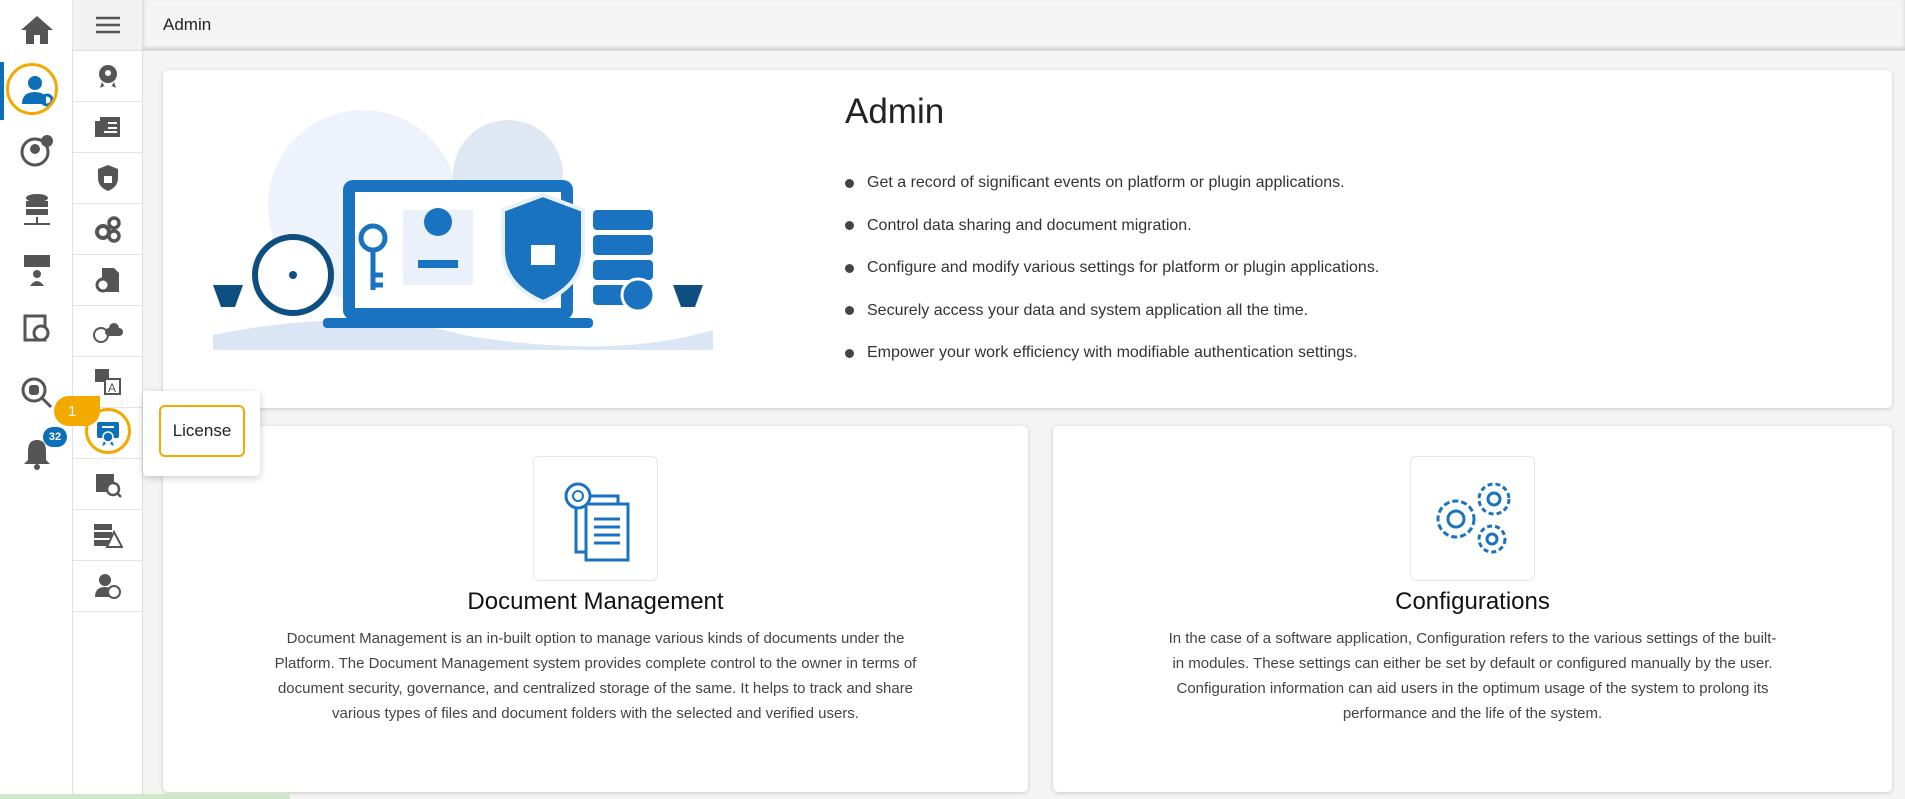  I want to click on document-settings-icon, so click(107, 280).